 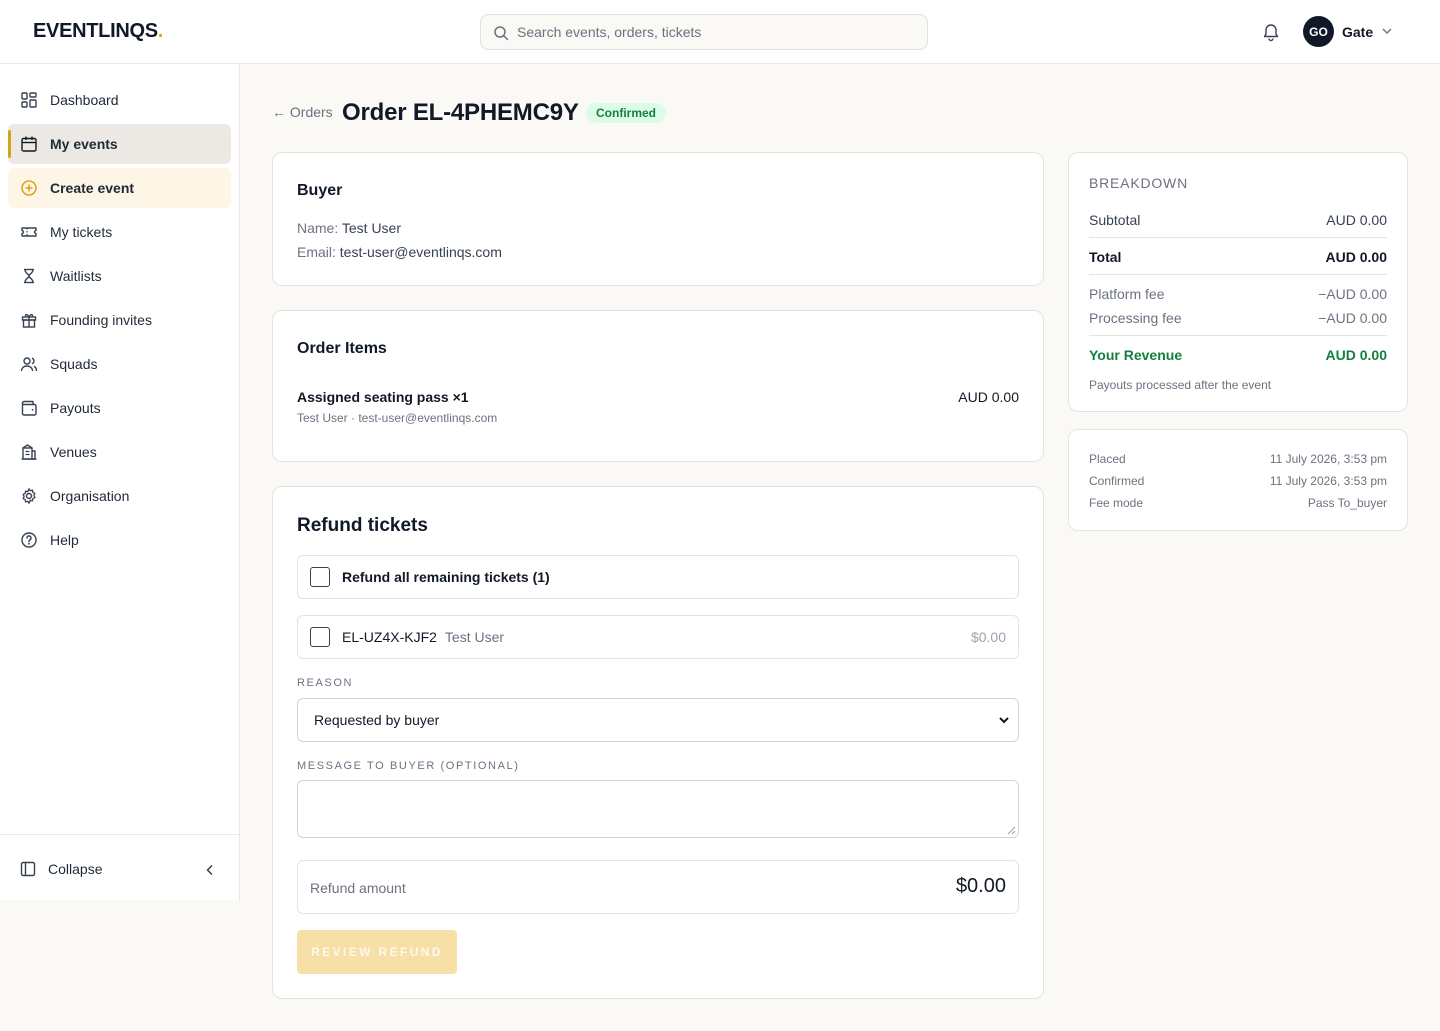 I want to click on refund-all-row: Refund all remaining tickets (1), so click(x=658, y=577).